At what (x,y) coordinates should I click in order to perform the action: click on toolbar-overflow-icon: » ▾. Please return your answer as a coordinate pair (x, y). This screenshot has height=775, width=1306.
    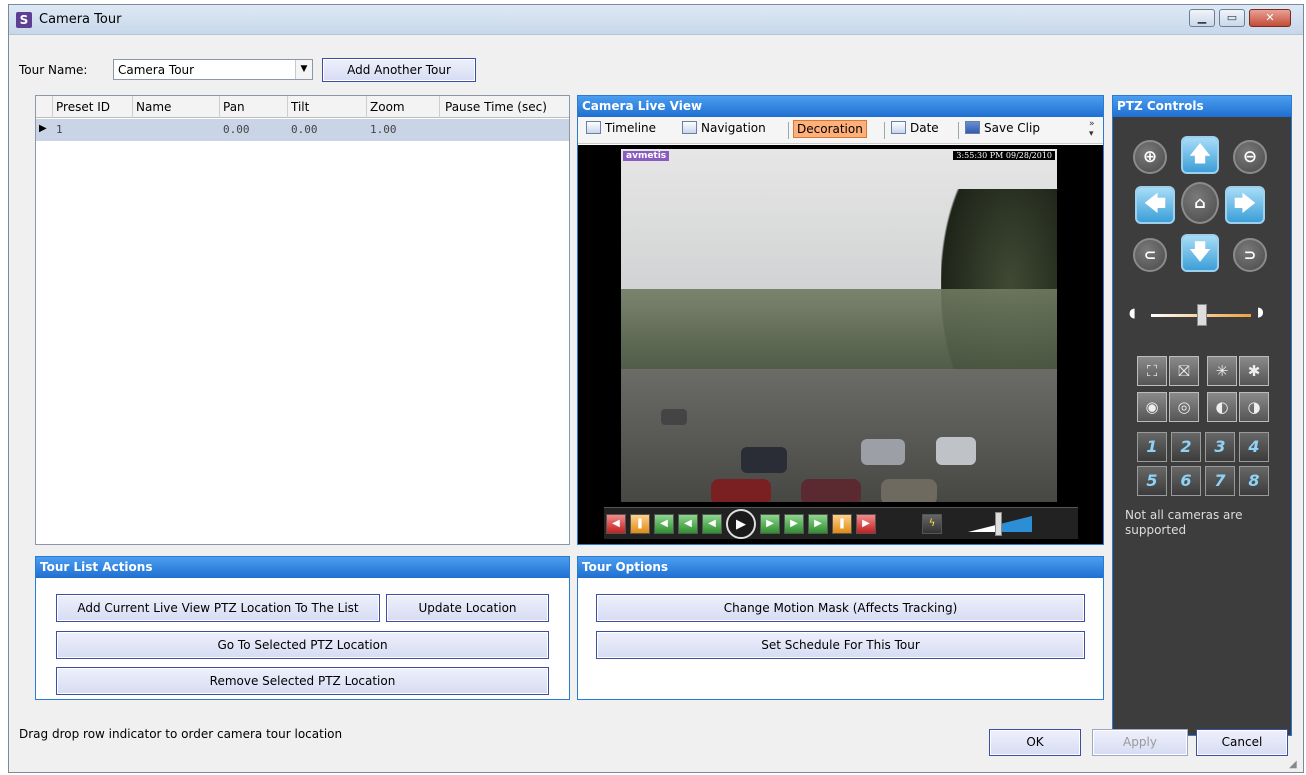
    Looking at the image, I should click on (1092, 129).